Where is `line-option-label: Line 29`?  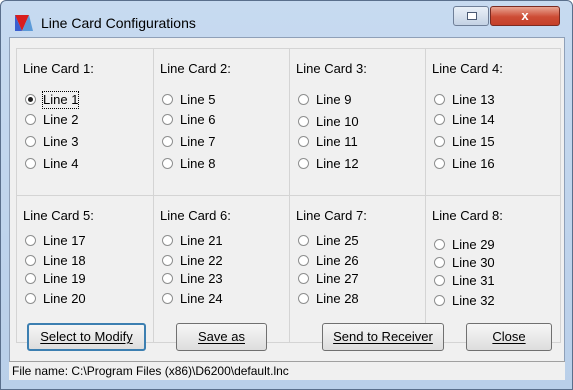
line-option-label: Line 29 is located at coordinates (473, 244).